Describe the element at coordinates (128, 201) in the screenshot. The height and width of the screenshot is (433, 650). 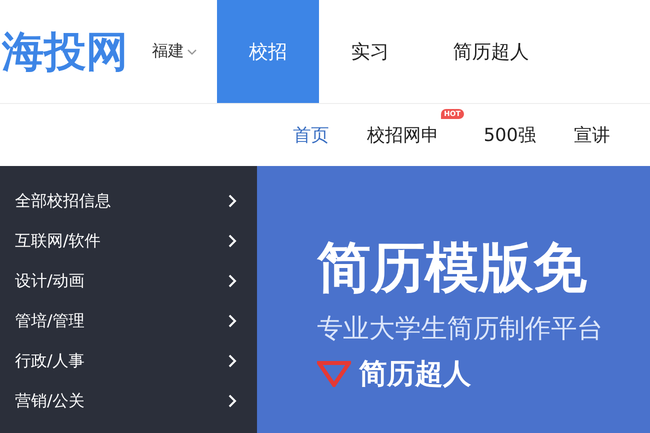
I see `category-item: 全部校招信息` at that location.